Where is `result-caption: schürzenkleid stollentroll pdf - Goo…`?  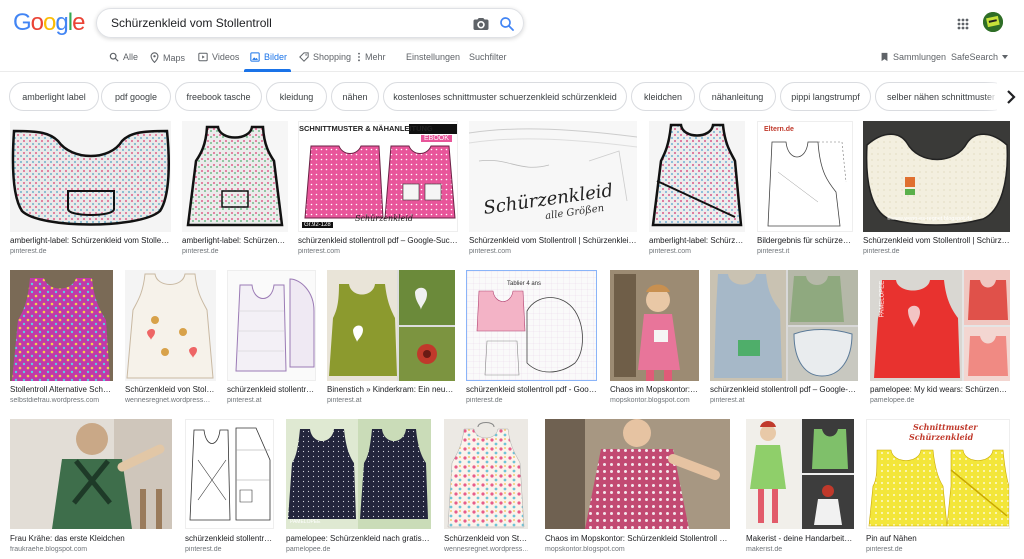 result-caption: schürzenkleid stollentroll pdf - Goo… is located at coordinates (531, 389).